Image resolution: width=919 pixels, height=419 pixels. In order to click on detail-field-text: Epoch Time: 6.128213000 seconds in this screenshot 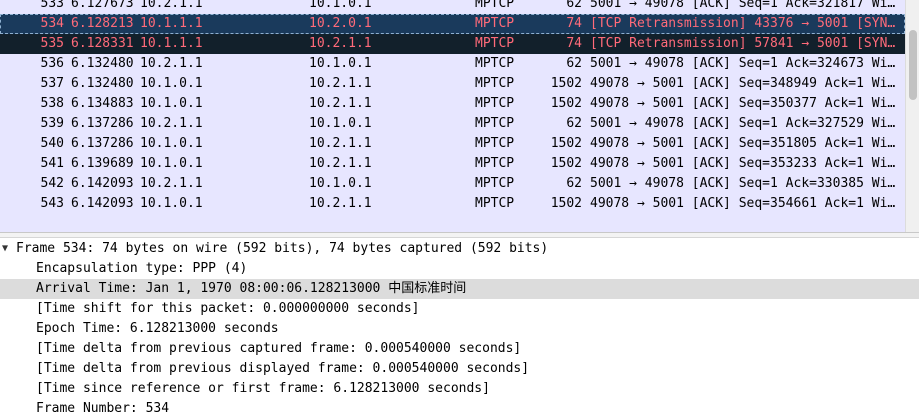, I will do `click(157, 328)`.